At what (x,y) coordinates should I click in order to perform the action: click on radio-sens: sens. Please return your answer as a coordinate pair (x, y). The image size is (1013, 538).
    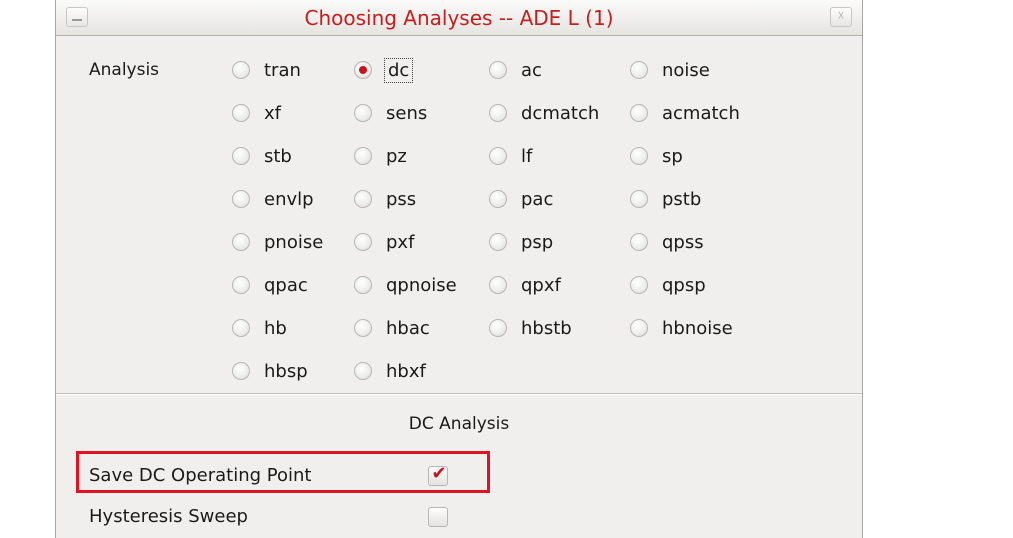
    Looking at the image, I should click on (390, 113).